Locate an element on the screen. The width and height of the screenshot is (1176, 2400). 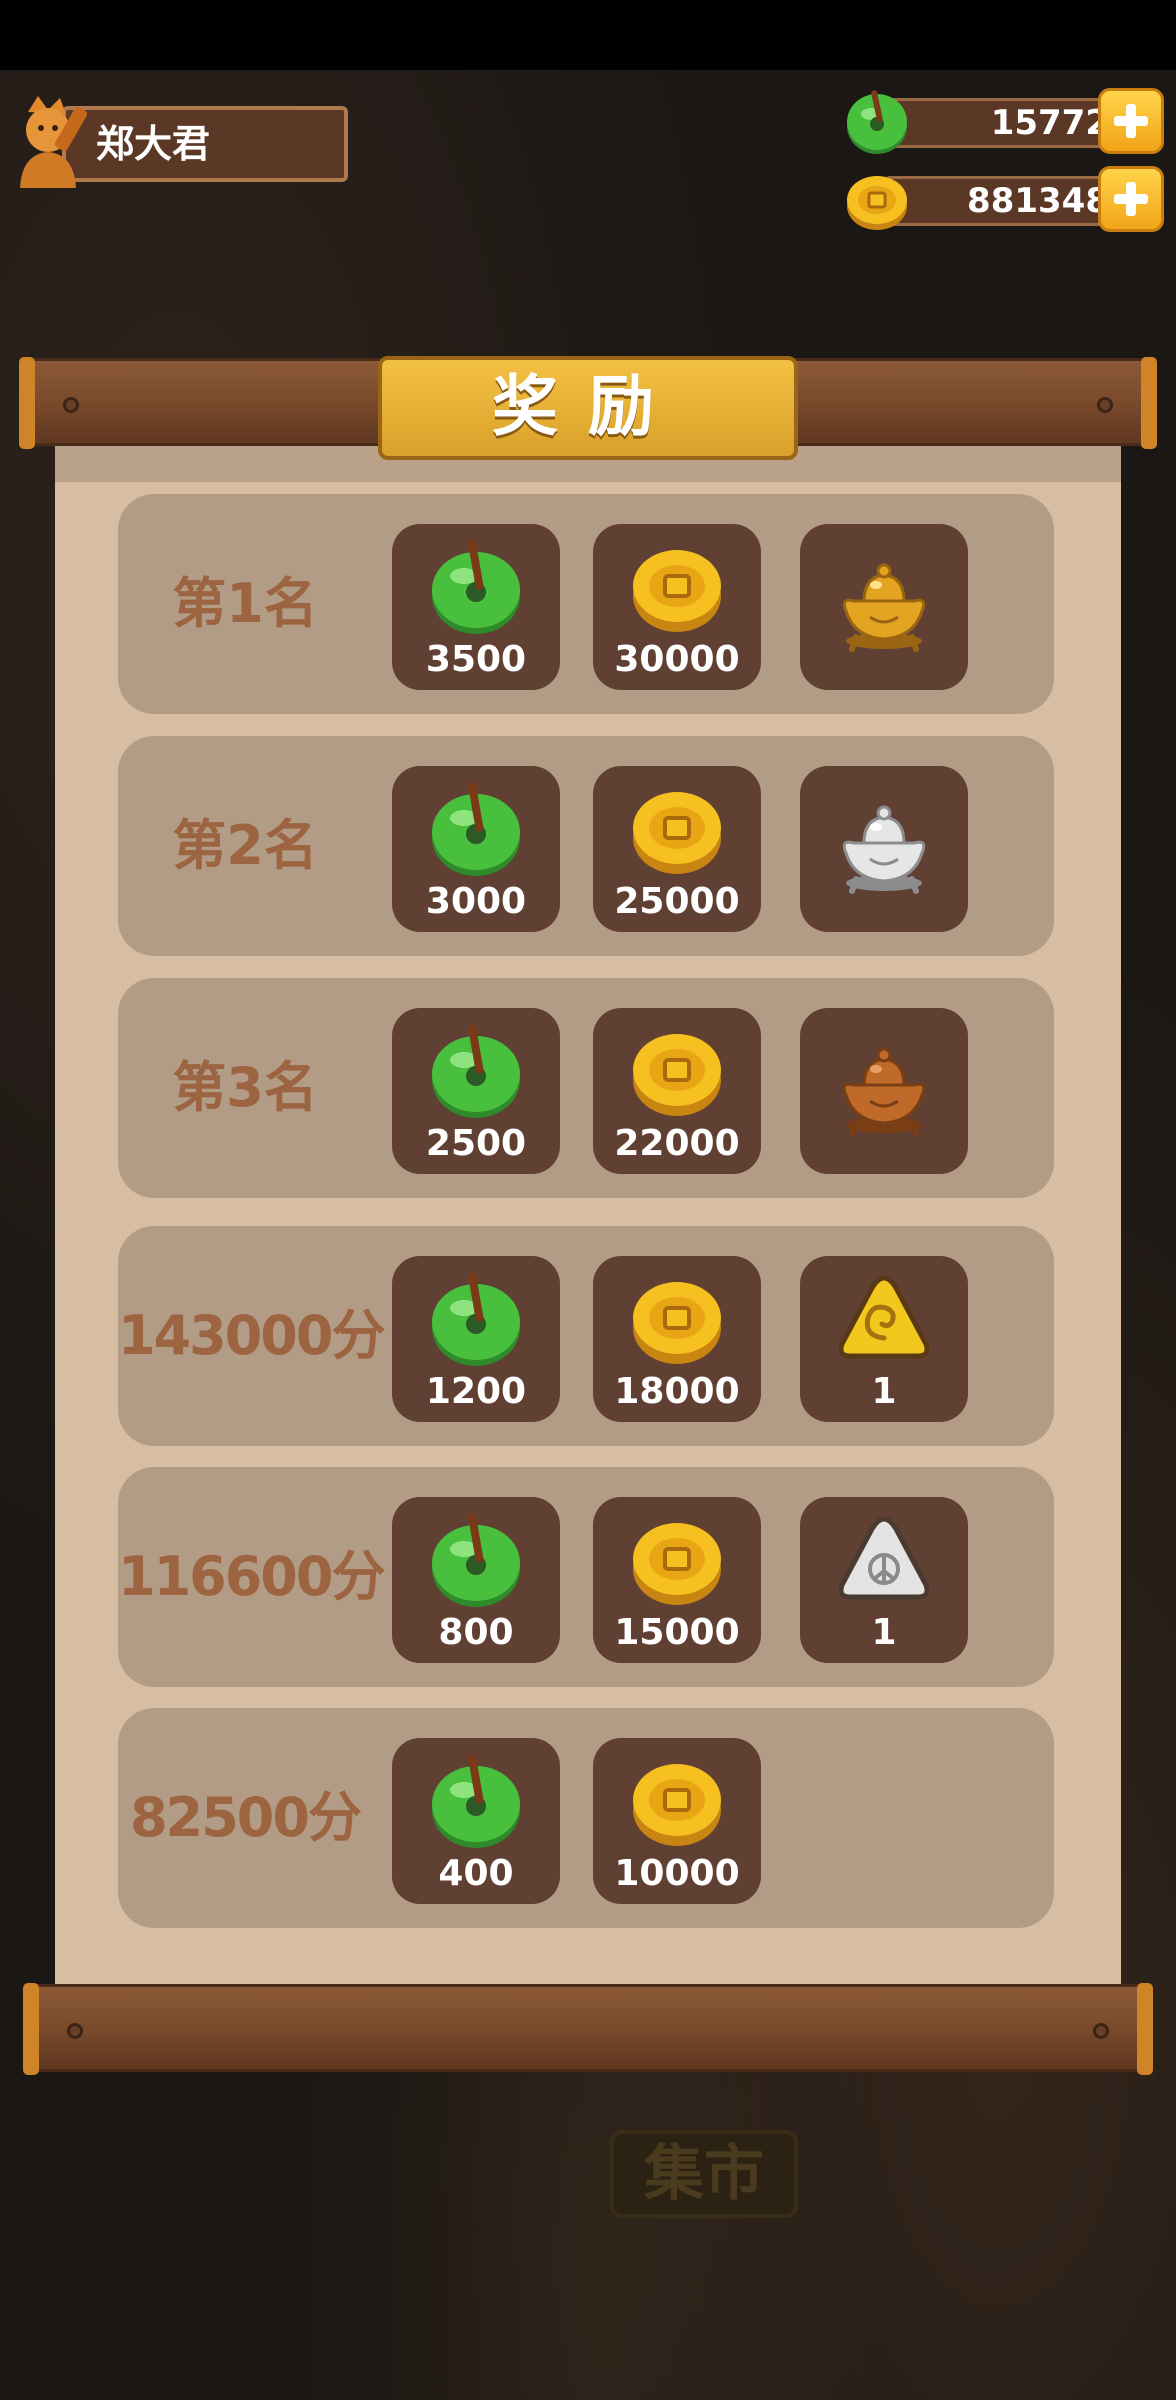
reward-amount: 30000 is located at coordinates (677, 659).